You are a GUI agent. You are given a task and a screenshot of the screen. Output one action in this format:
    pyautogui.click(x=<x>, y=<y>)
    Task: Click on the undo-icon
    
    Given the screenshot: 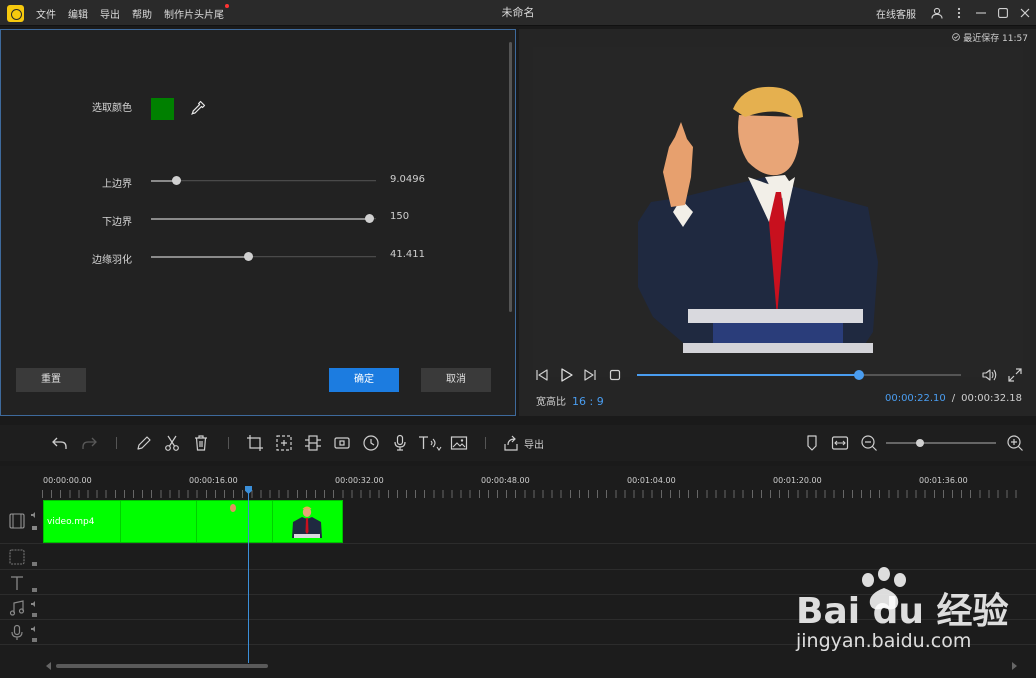 What is the action you would take?
    pyautogui.click(x=60, y=443)
    